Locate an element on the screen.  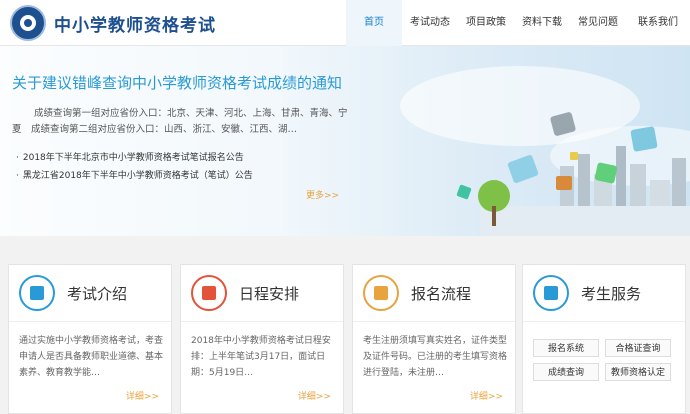
contacts-icon is located at coordinates (551, 293).